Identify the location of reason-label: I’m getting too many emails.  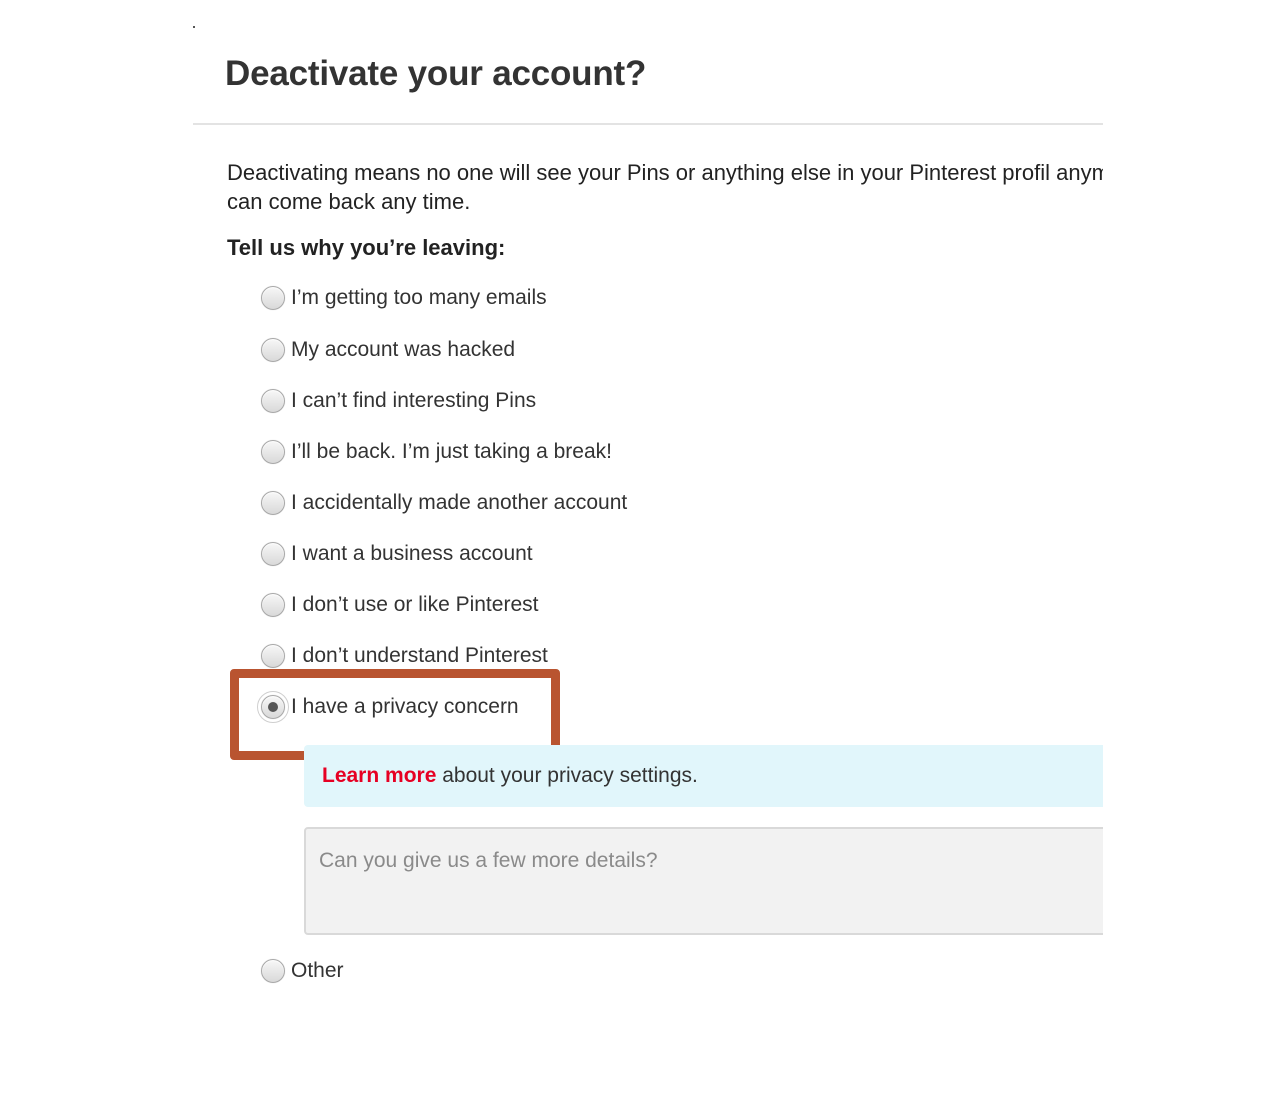
(419, 297).